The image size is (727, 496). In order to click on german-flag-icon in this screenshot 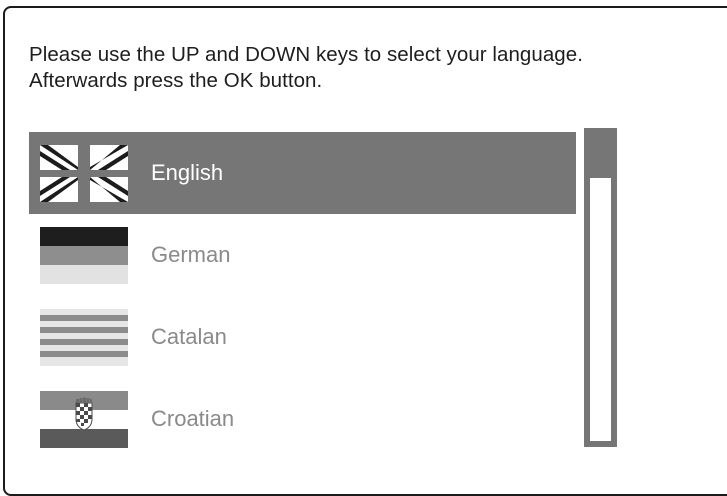, I will do `click(84, 255)`.